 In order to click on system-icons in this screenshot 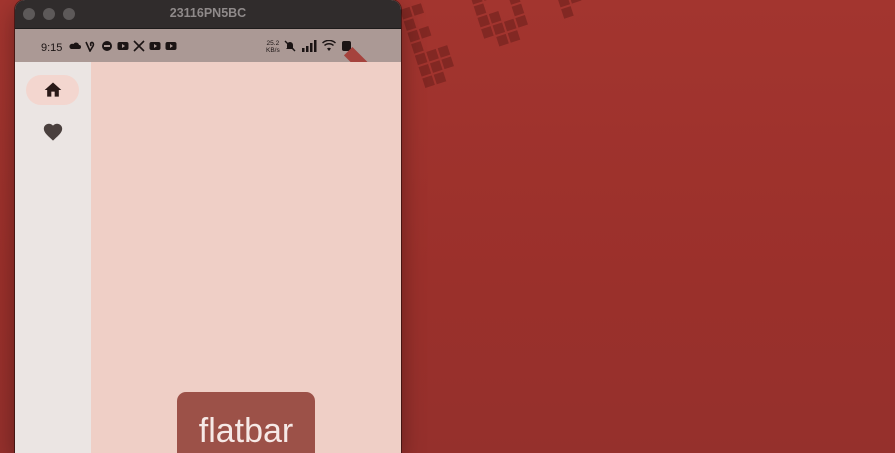, I will do `click(318, 46)`.